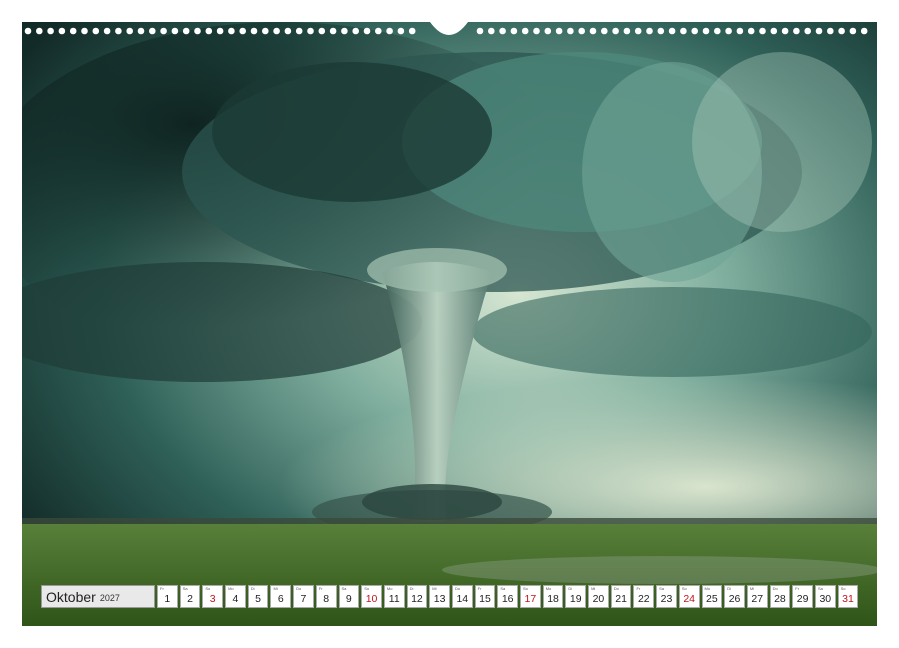 The height and width of the screenshot is (648, 899). I want to click on day-cell: Do 28, so click(780, 596).